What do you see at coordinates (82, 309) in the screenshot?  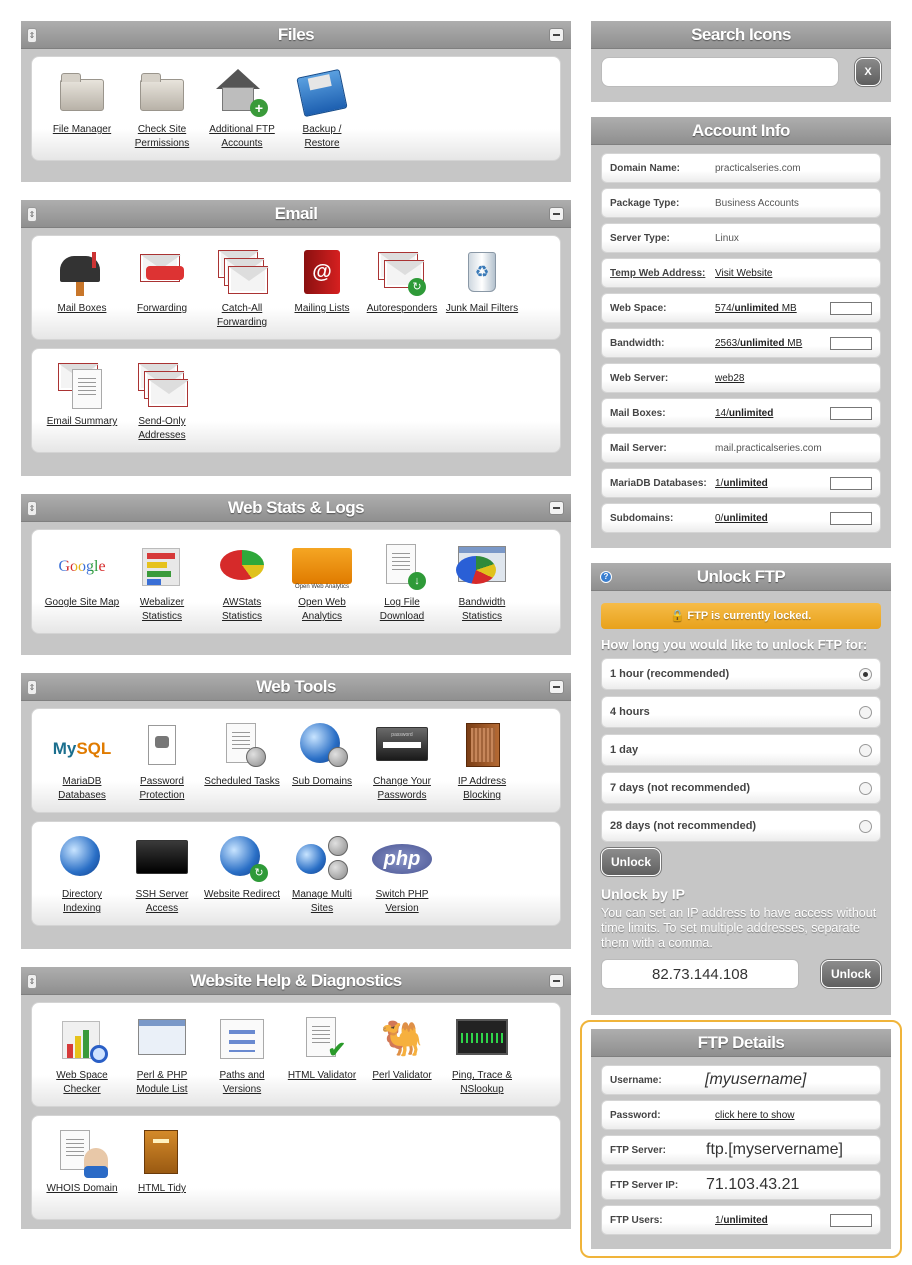 I see `icon-label: Mail Boxes` at bounding box center [82, 309].